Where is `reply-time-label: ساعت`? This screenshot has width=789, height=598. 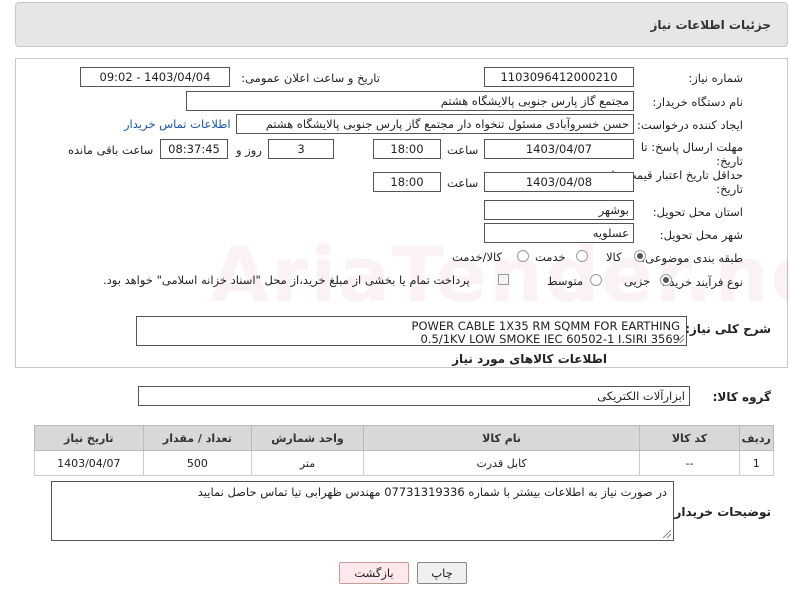
reply-time-label: ساعت is located at coordinates (463, 150).